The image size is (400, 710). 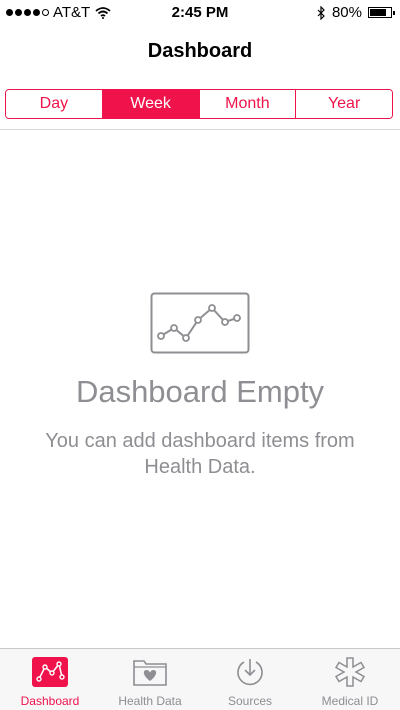 What do you see at coordinates (50, 672) in the screenshot?
I see `dashboard-icon` at bounding box center [50, 672].